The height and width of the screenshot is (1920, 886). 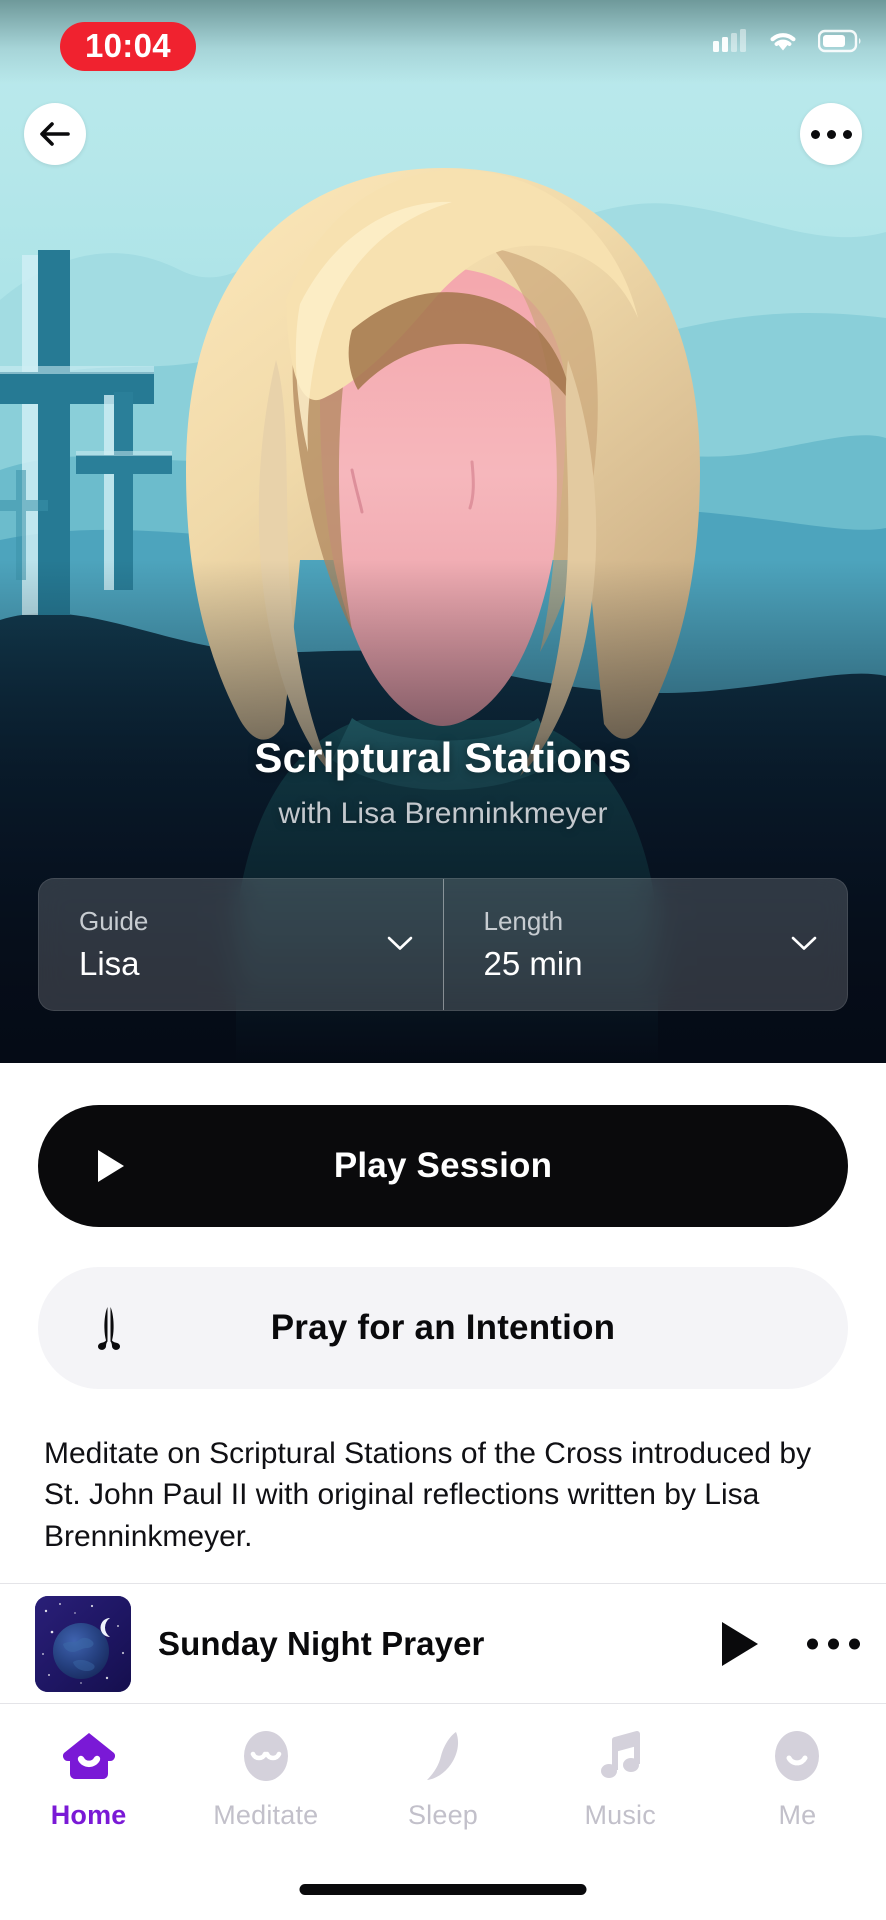 What do you see at coordinates (241, 944) in the screenshot?
I see `guide-selector: Guide Lisa` at bounding box center [241, 944].